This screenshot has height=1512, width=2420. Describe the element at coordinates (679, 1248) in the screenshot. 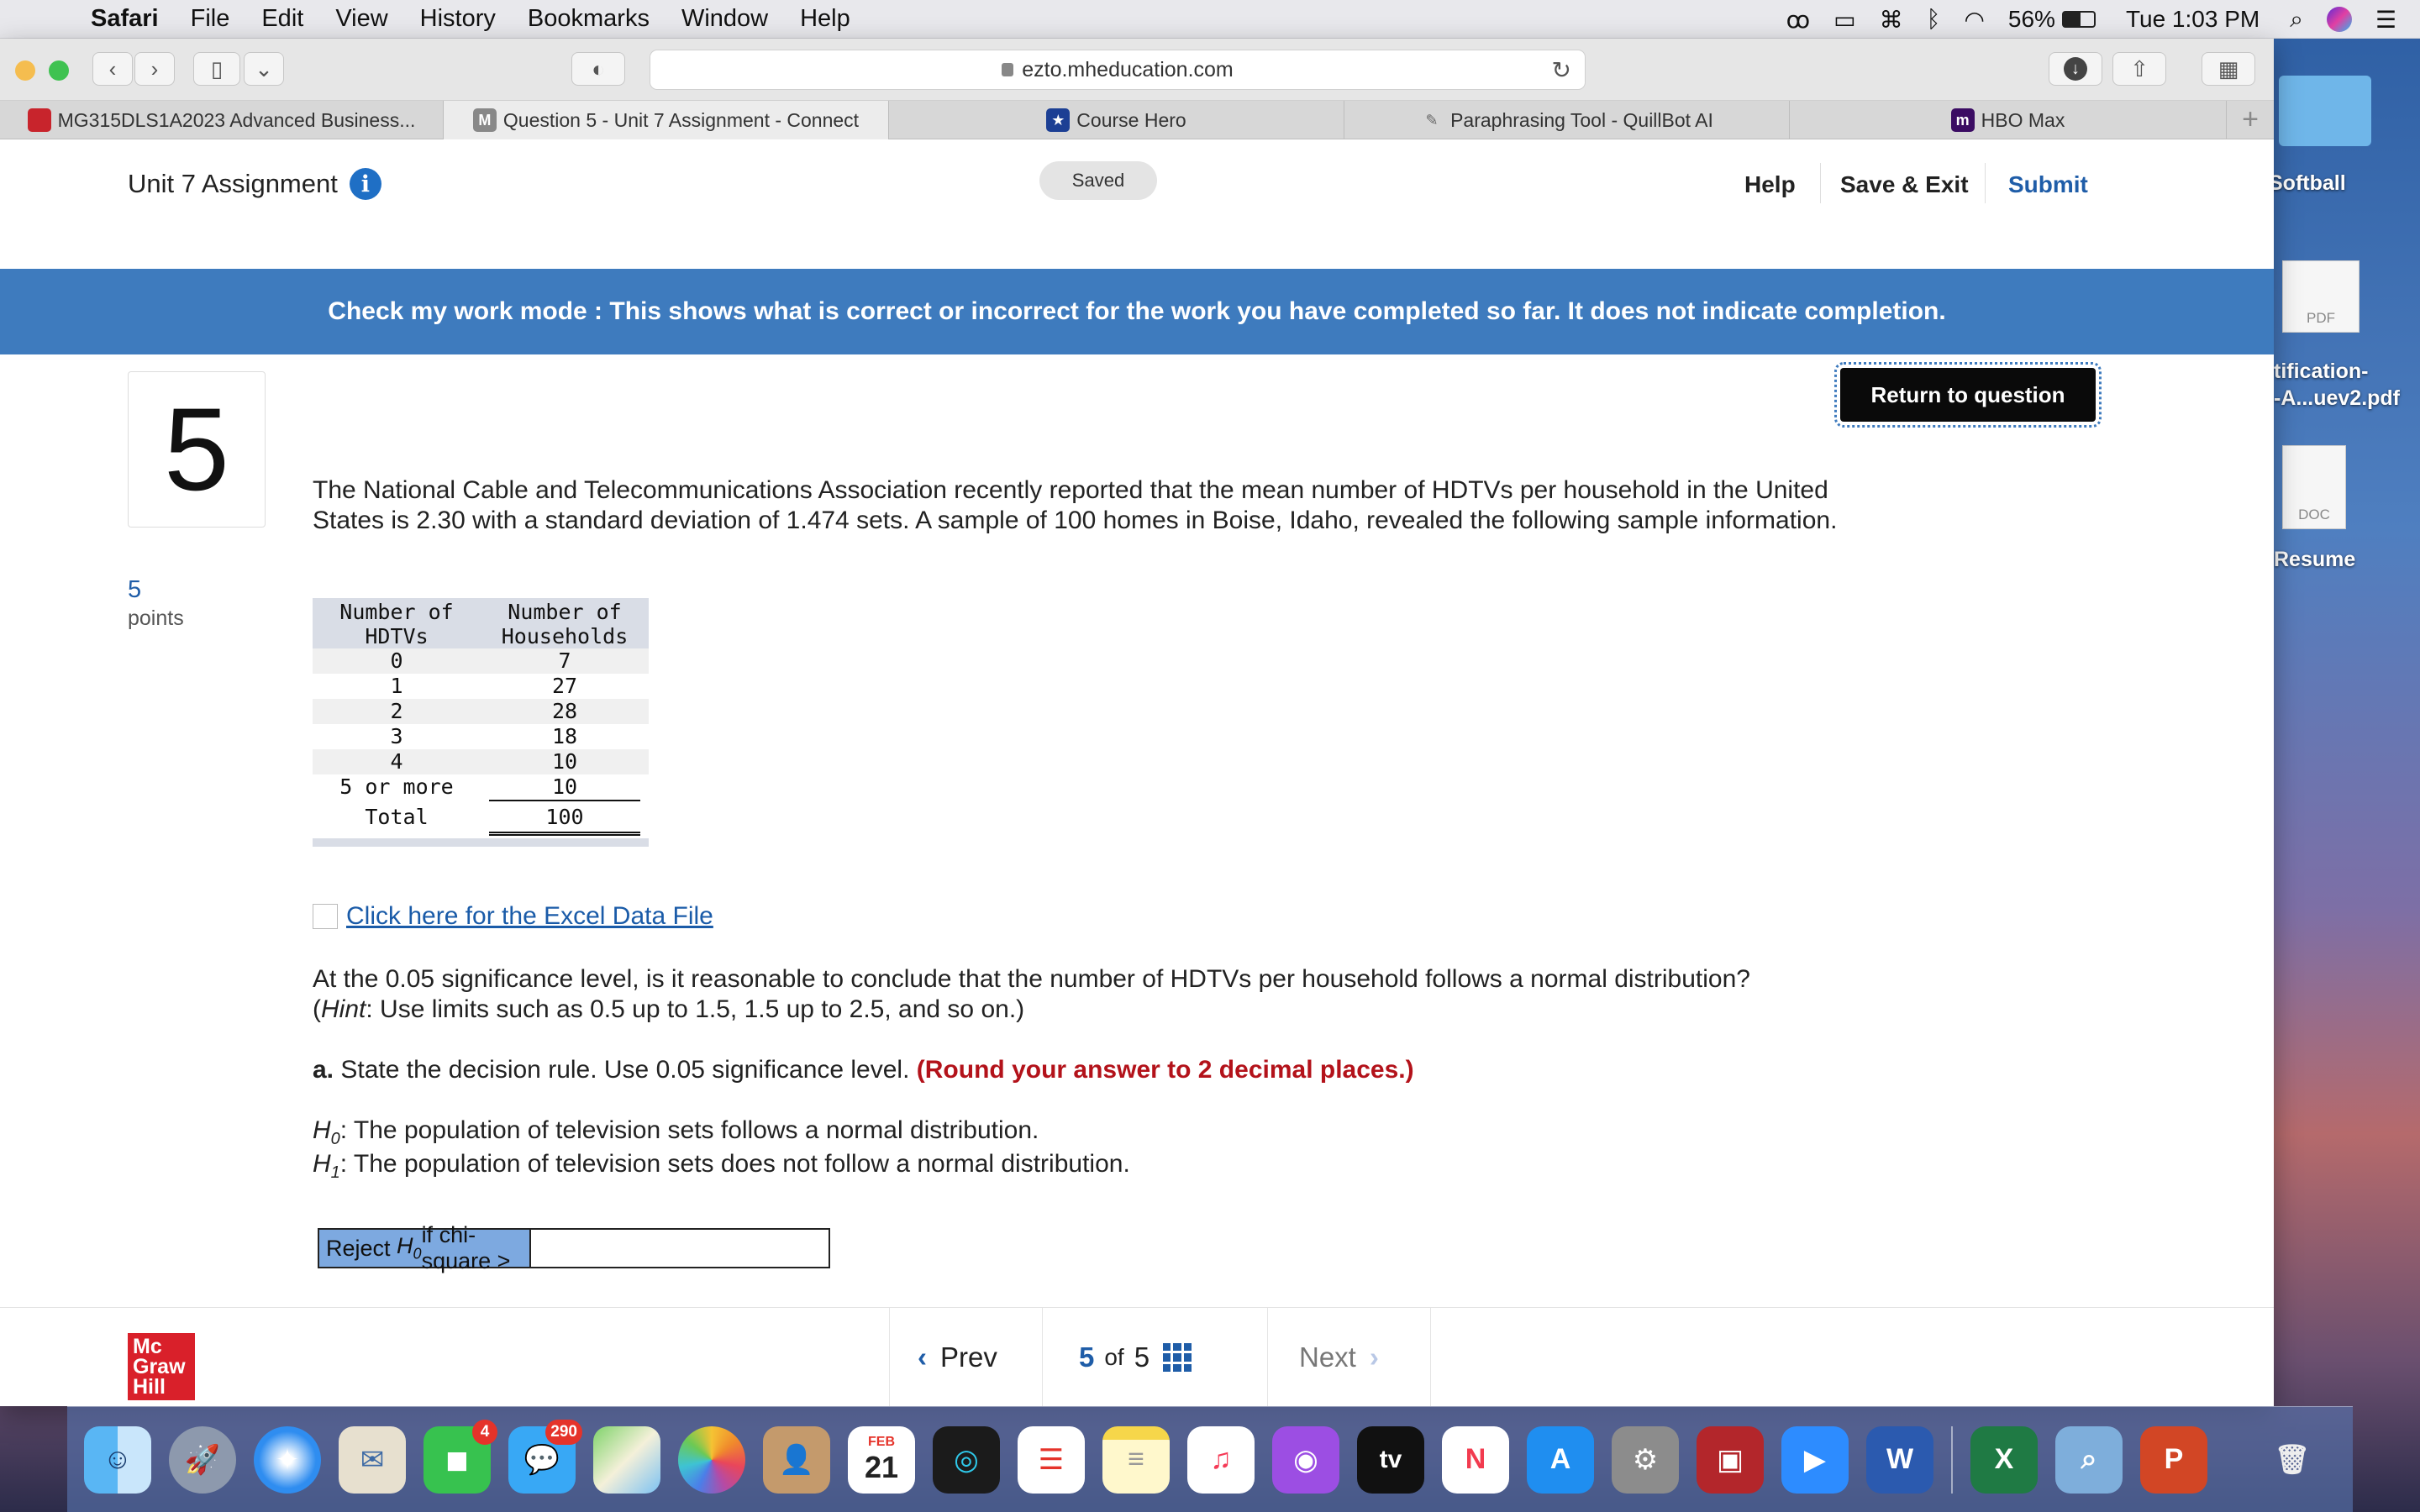

I see `chi-square-critical-value-input` at that location.